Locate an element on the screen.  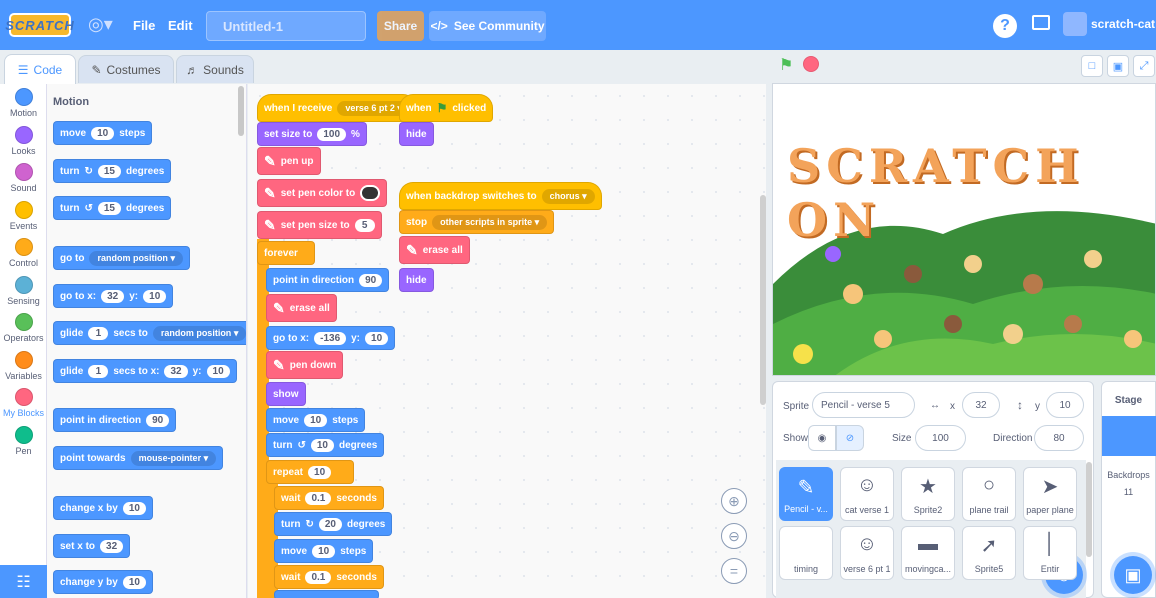
block-dropdown: random position ▾ is located at coordinates (136, 258).